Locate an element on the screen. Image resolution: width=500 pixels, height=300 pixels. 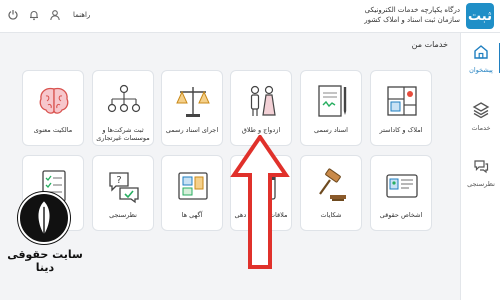
watermark-quill-logo is located at coordinates (44, 218).